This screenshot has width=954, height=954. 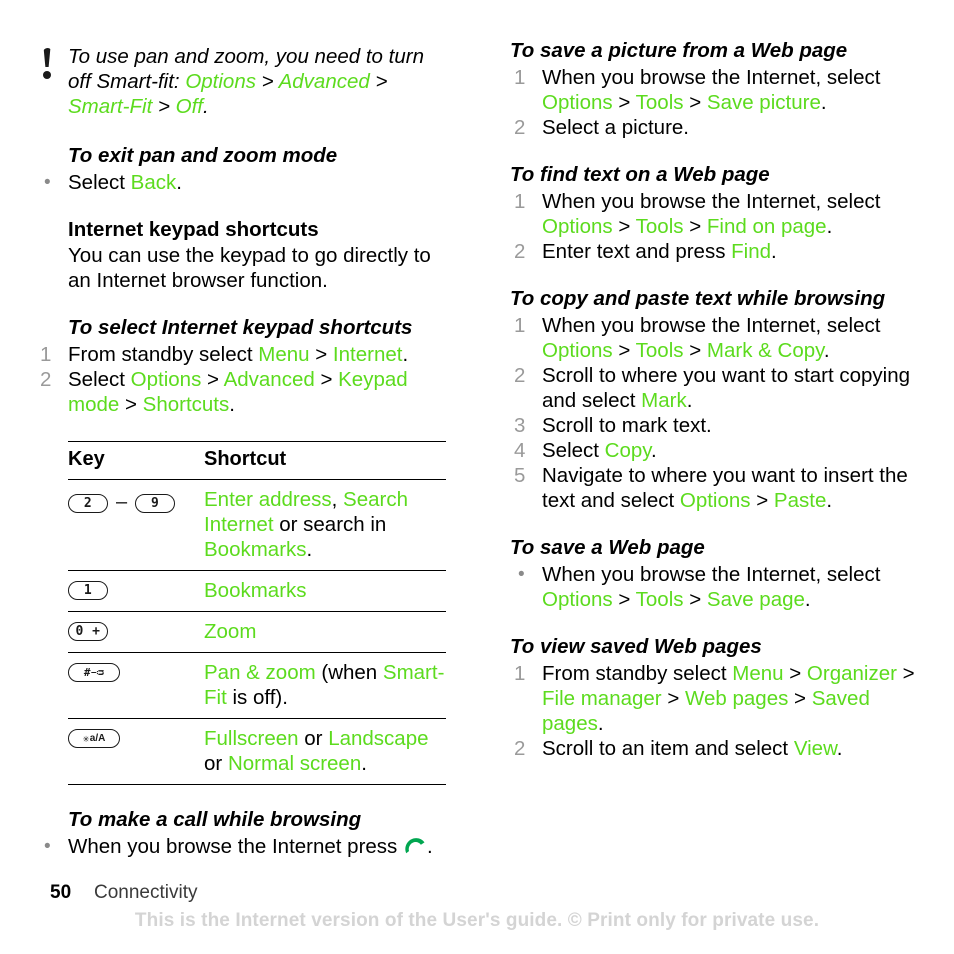 What do you see at coordinates (852, 673) in the screenshot?
I see `link-organizer: Organizer` at bounding box center [852, 673].